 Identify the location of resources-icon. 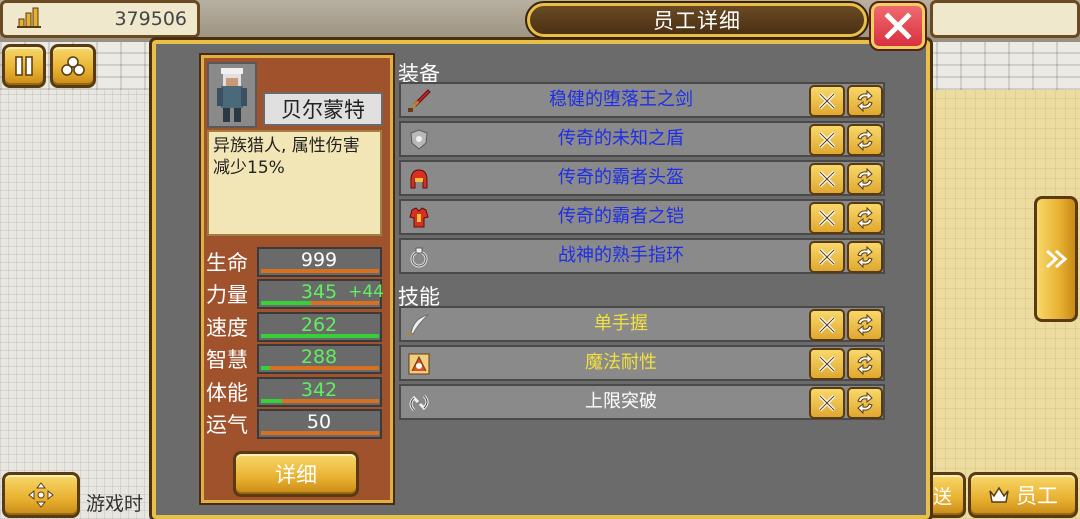
(73, 66).